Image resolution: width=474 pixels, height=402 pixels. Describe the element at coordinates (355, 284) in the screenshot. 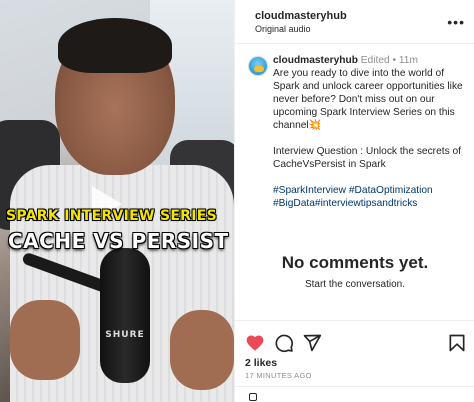

I see `start-conversation-text: Start the conversation.` at that location.